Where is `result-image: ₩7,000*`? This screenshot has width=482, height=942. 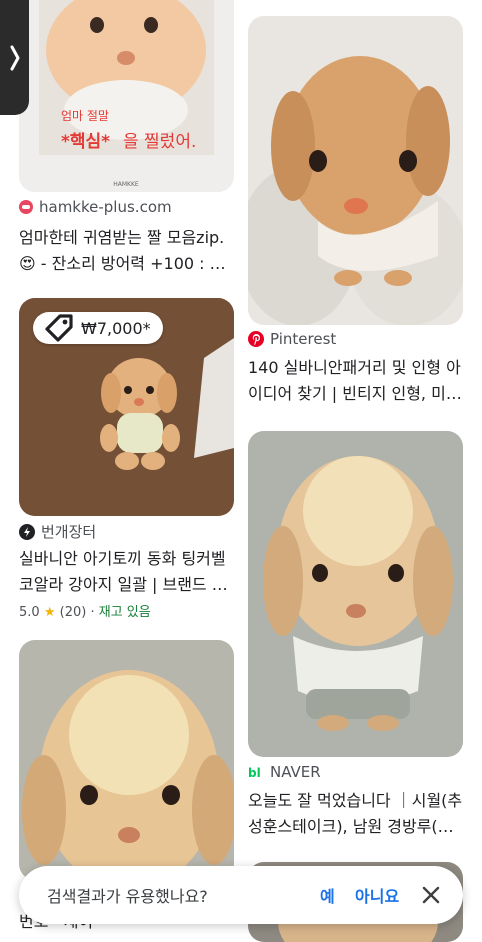 result-image: ₩7,000* is located at coordinates (126, 407).